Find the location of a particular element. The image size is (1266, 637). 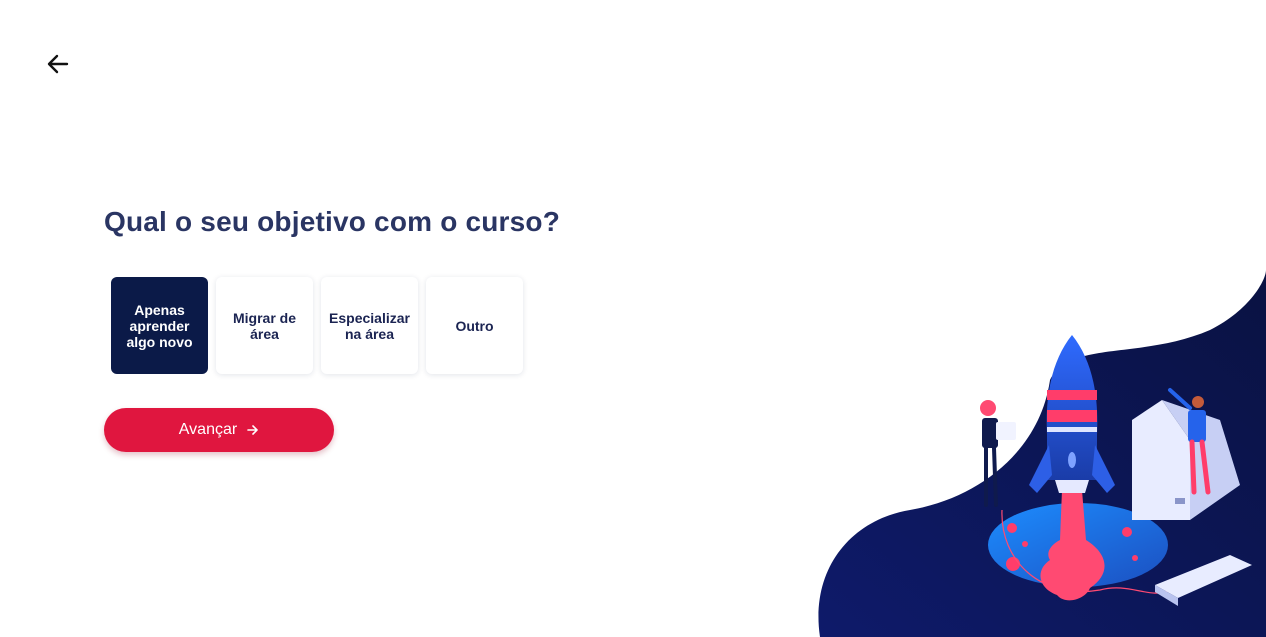

option-label: Especializar na área is located at coordinates (369, 325).